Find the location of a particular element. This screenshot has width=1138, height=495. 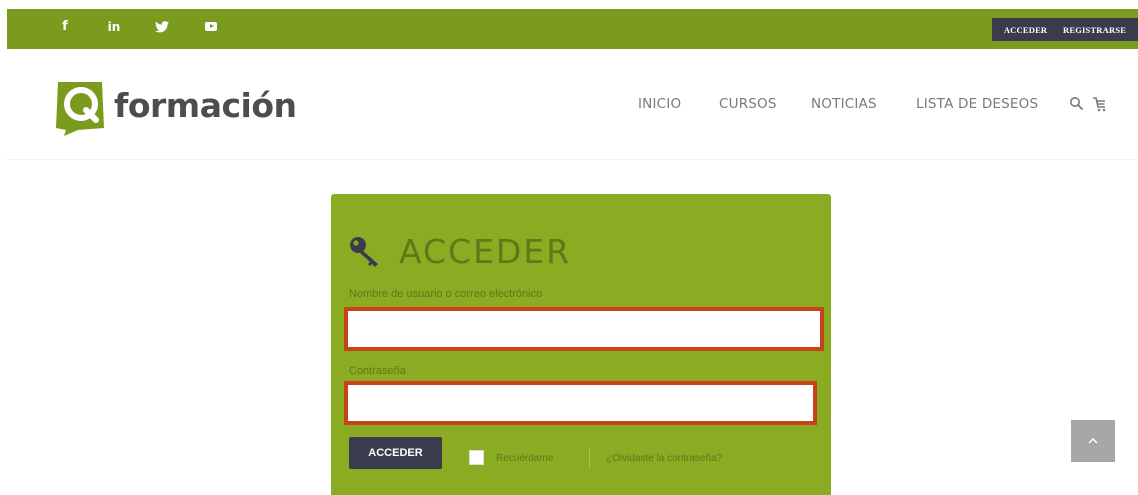

key-icon is located at coordinates (364, 252).